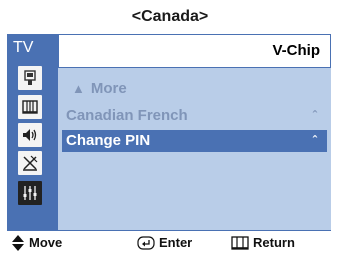 The width and height of the screenshot is (340, 254). I want to click on setup-icon, so click(30, 193).